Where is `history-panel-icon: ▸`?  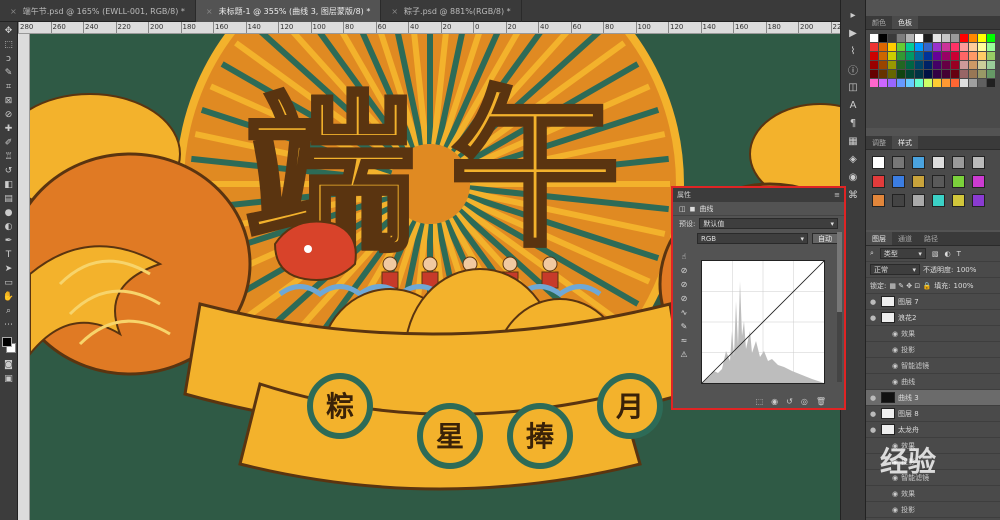
history-panel-icon: ▸ is located at coordinates (853, 15).